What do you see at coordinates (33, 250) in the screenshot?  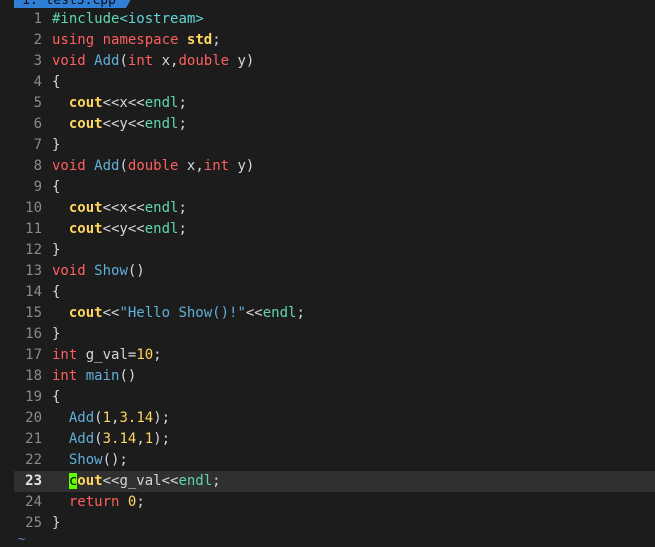 I see `line-number: 12` at bounding box center [33, 250].